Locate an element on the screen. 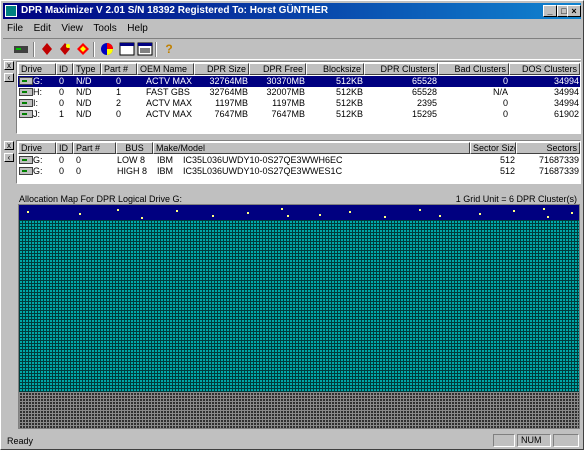  col-type: Type is located at coordinates (87, 69).